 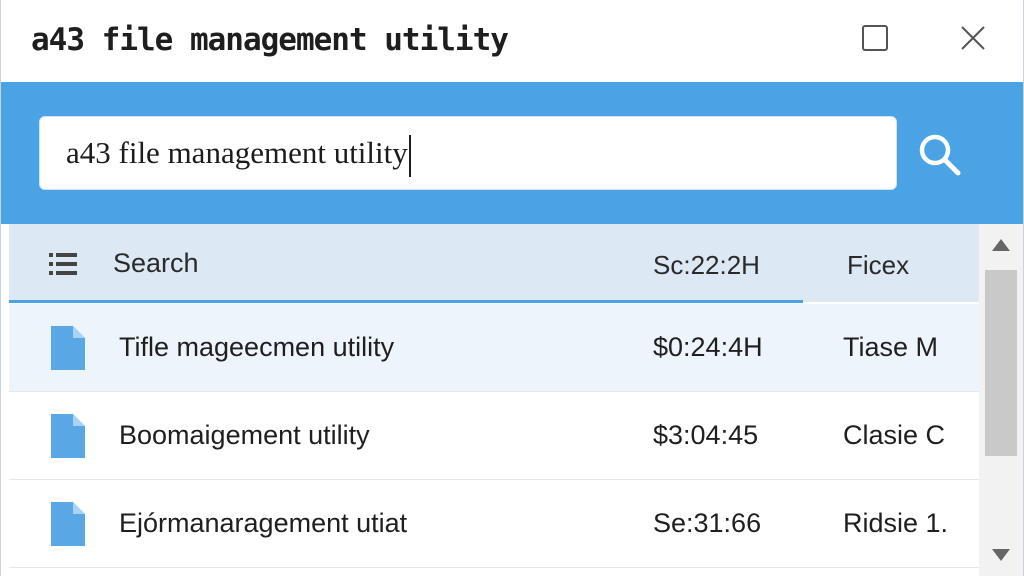 I want to click on header-underline, so click(x=406, y=301).